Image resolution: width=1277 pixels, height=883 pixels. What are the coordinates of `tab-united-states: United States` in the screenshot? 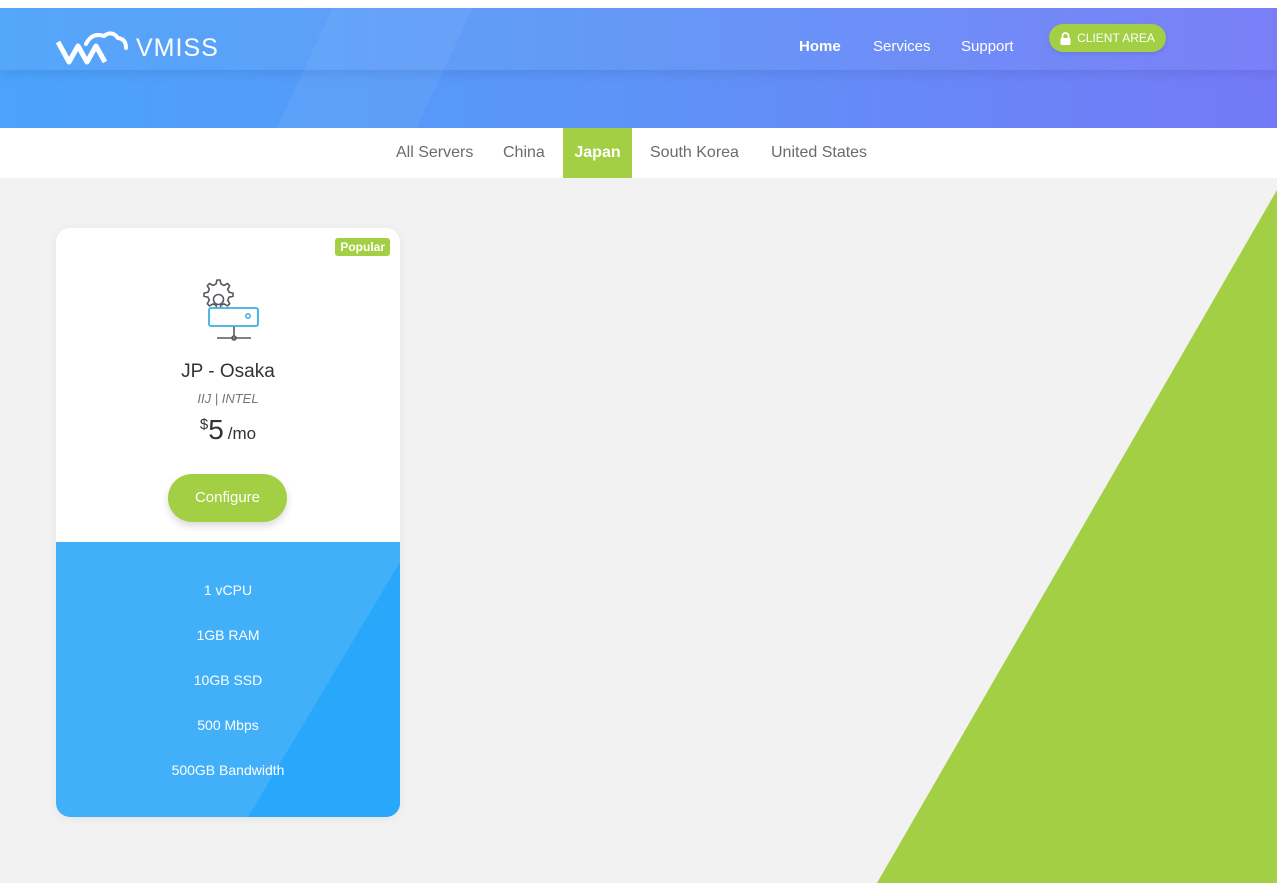 It's located at (819, 153).